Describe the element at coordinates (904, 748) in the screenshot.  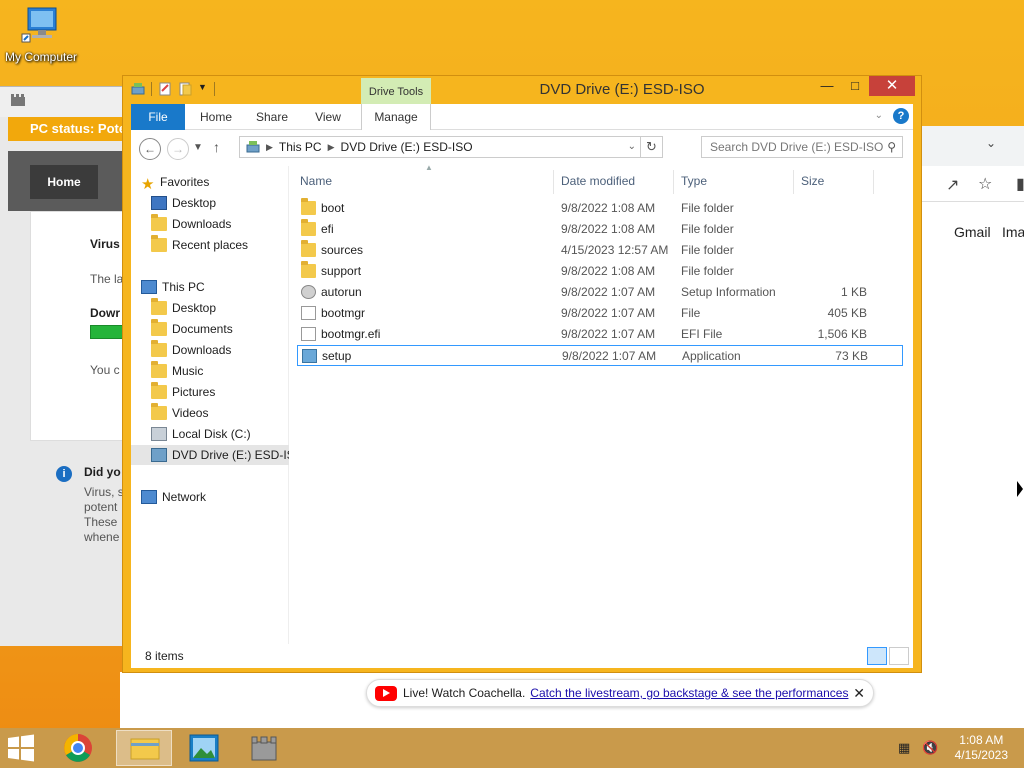
I see `network-tray-icon: ▦` at that location.